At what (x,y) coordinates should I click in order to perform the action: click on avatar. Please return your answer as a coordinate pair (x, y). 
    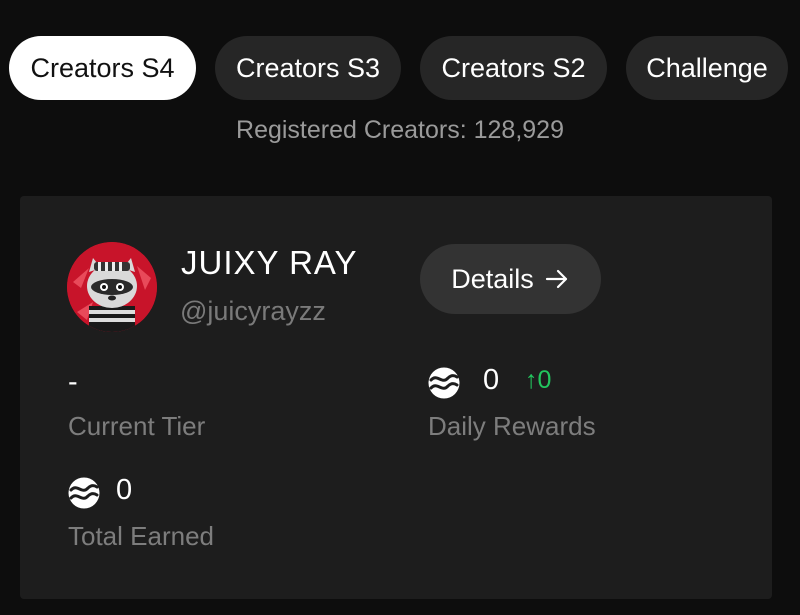
    Looking at the image, I should click on (112, 287).